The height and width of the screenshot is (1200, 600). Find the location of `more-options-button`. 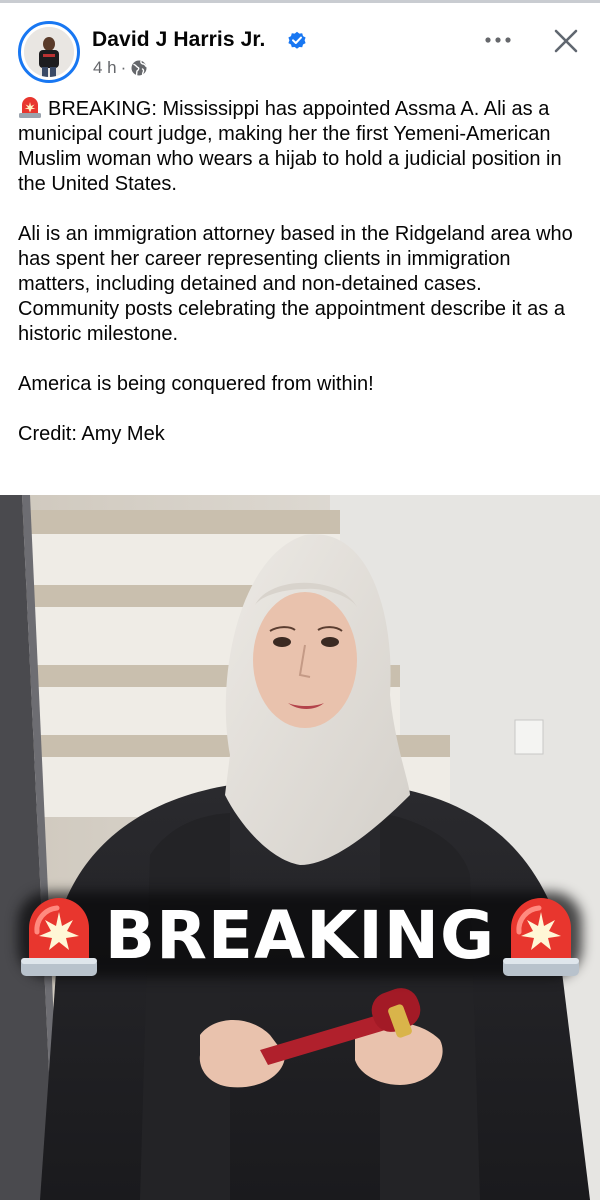

more-options-button is located at coordinates (498, 40).